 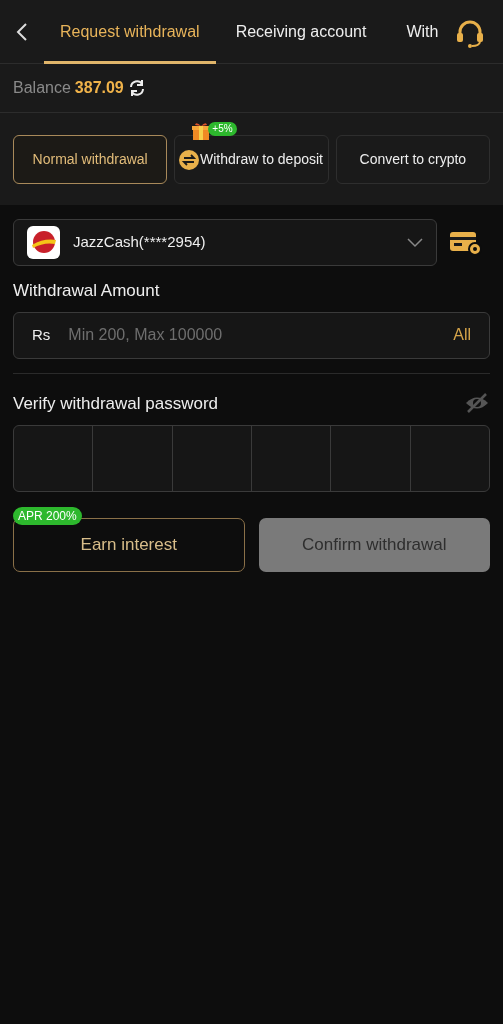 I want to click on amount-field: Rs Min 200, Max 100000 All, so click(x=251, y=335).